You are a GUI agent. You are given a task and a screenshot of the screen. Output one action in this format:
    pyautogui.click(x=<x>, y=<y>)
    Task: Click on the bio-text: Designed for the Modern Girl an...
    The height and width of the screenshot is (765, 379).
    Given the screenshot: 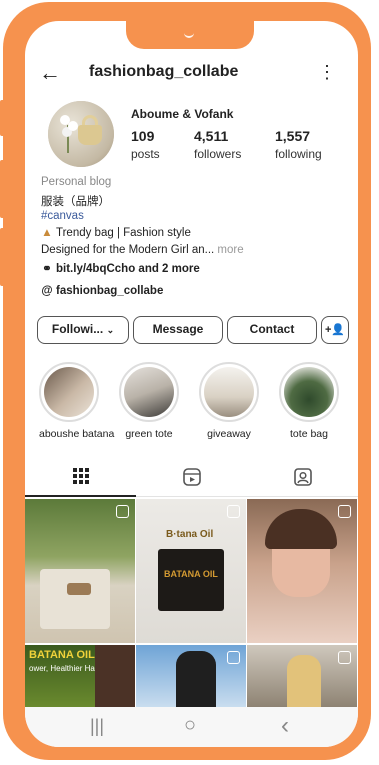 What is the action you would take?
    pyautogui.click(x=128, y=250)
    